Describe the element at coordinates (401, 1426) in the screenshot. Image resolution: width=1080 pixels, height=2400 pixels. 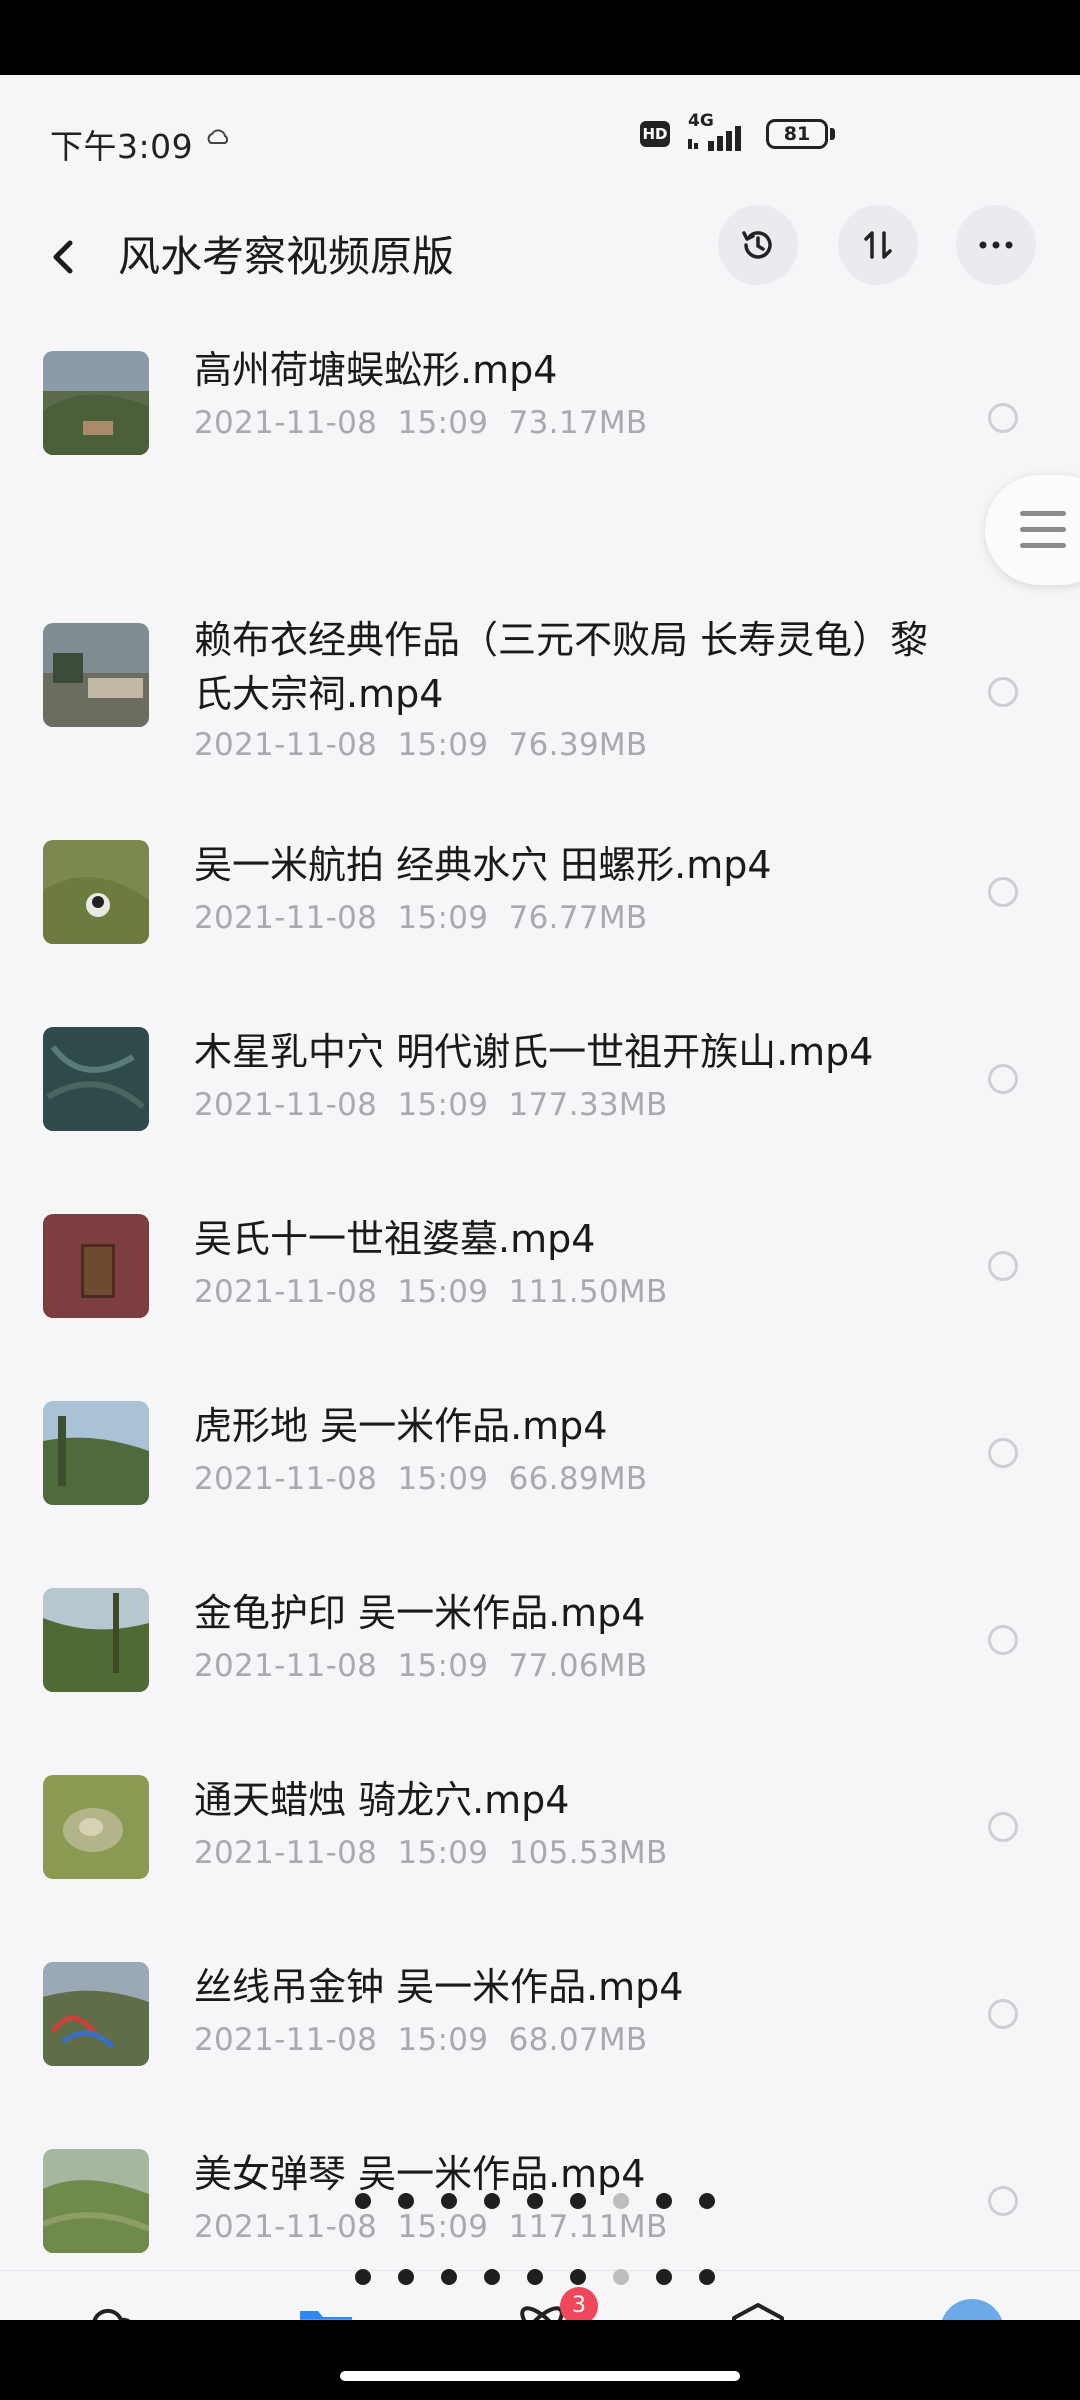
I see `file-name: 虎形地 吴一米作品.mp4` at that location.